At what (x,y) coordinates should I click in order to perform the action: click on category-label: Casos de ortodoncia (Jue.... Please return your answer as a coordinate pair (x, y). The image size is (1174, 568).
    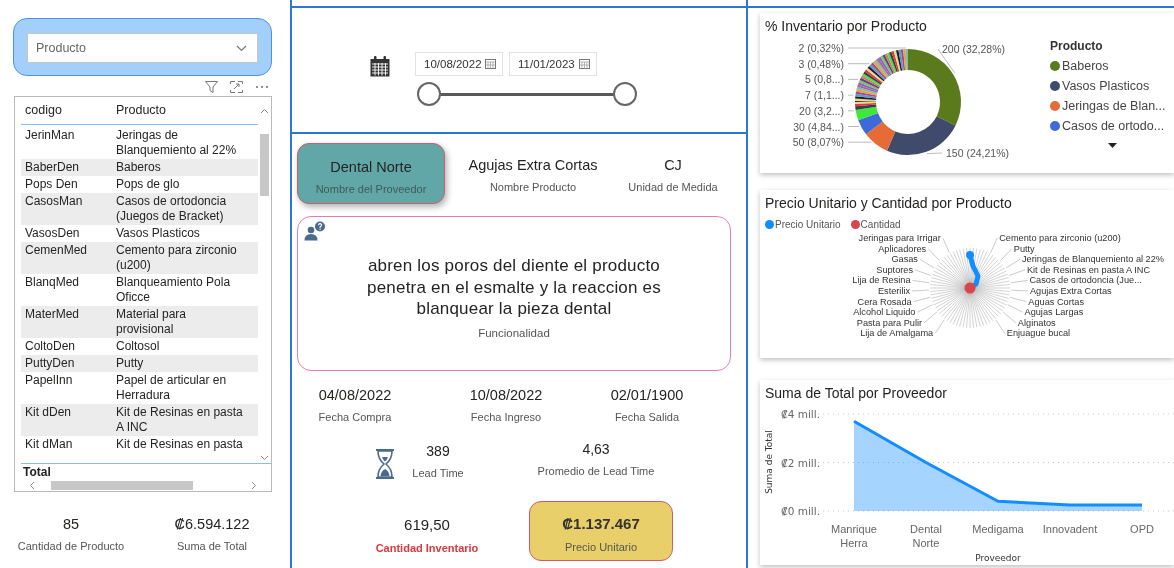
    Looking at the image, I should click on (1085, 280).